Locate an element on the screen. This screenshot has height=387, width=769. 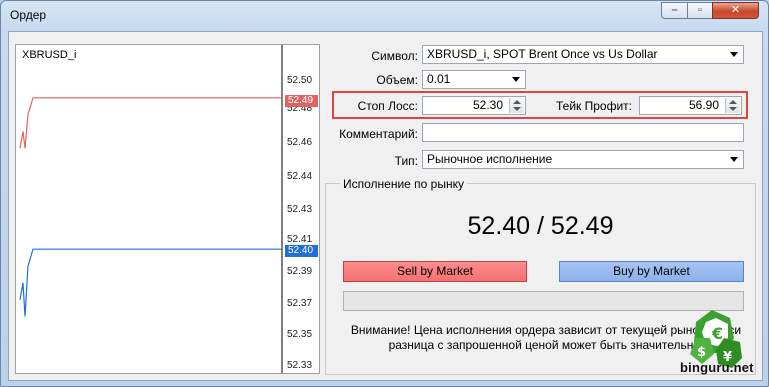
price-tick-label: 52.37 is located at coordinates (300, 303).